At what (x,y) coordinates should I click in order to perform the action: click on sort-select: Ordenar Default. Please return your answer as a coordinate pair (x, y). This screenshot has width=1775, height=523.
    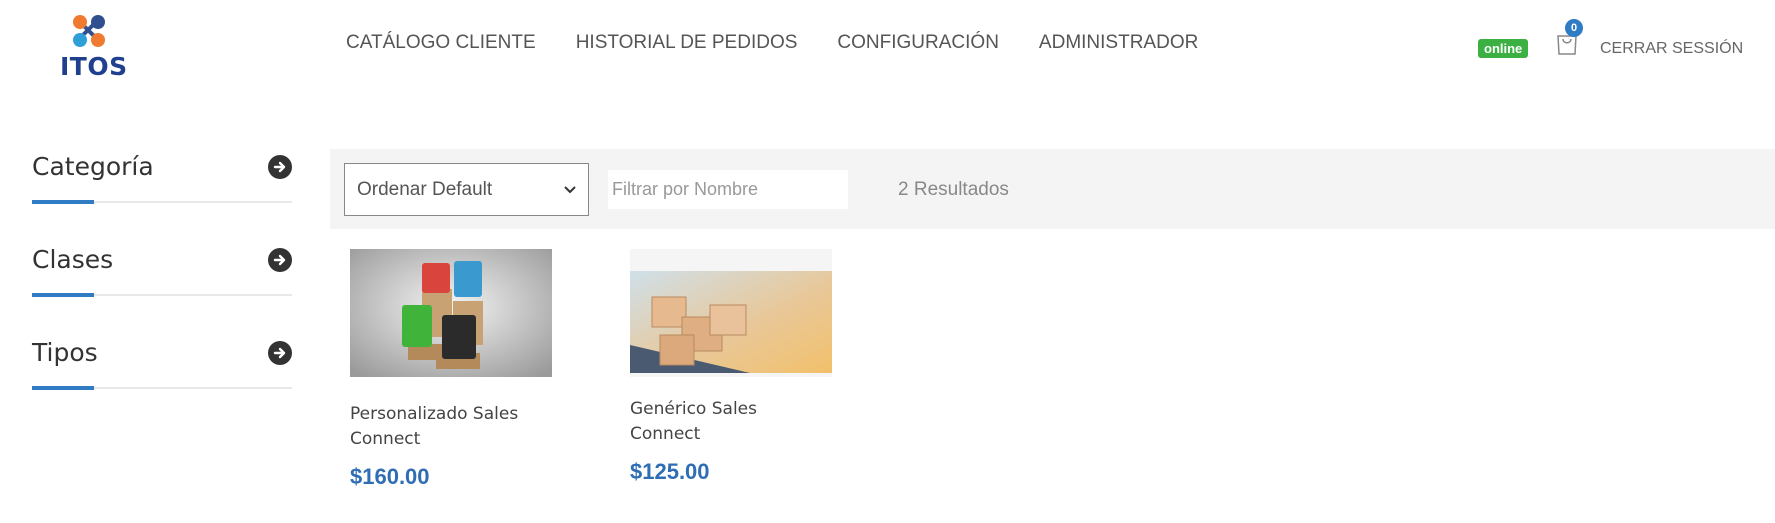
    Looking at the image, I should click on (466, 189).